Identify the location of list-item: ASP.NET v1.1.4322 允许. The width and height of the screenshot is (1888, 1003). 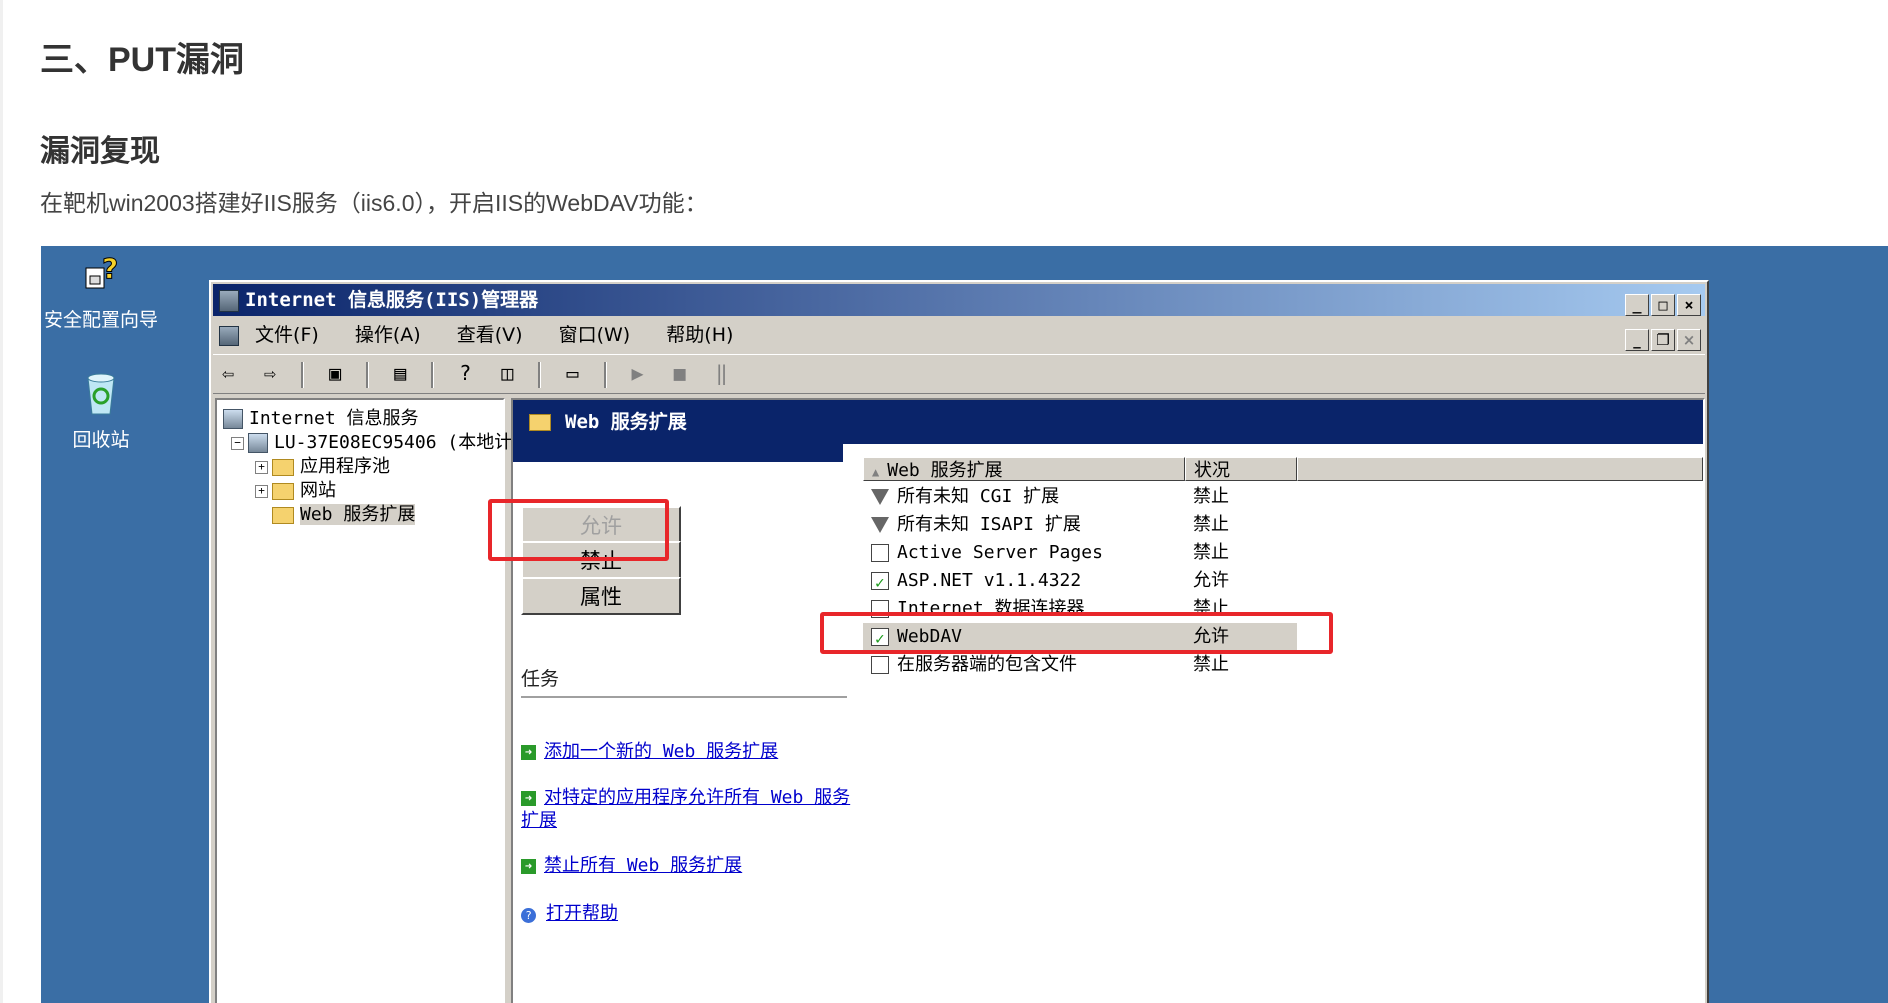
(1073, 582).